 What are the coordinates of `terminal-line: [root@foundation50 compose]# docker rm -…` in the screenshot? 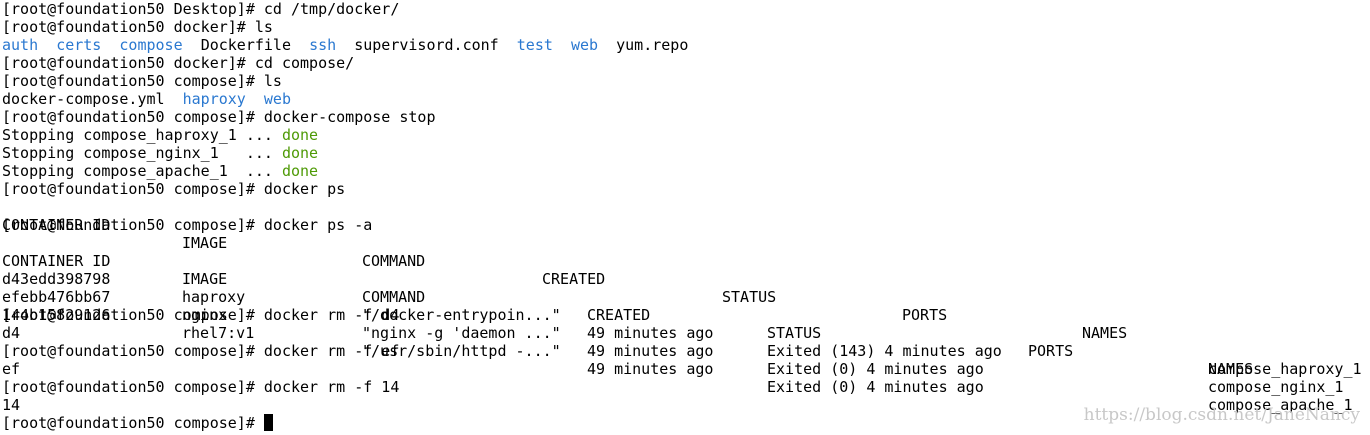 It's located at (201, 387).